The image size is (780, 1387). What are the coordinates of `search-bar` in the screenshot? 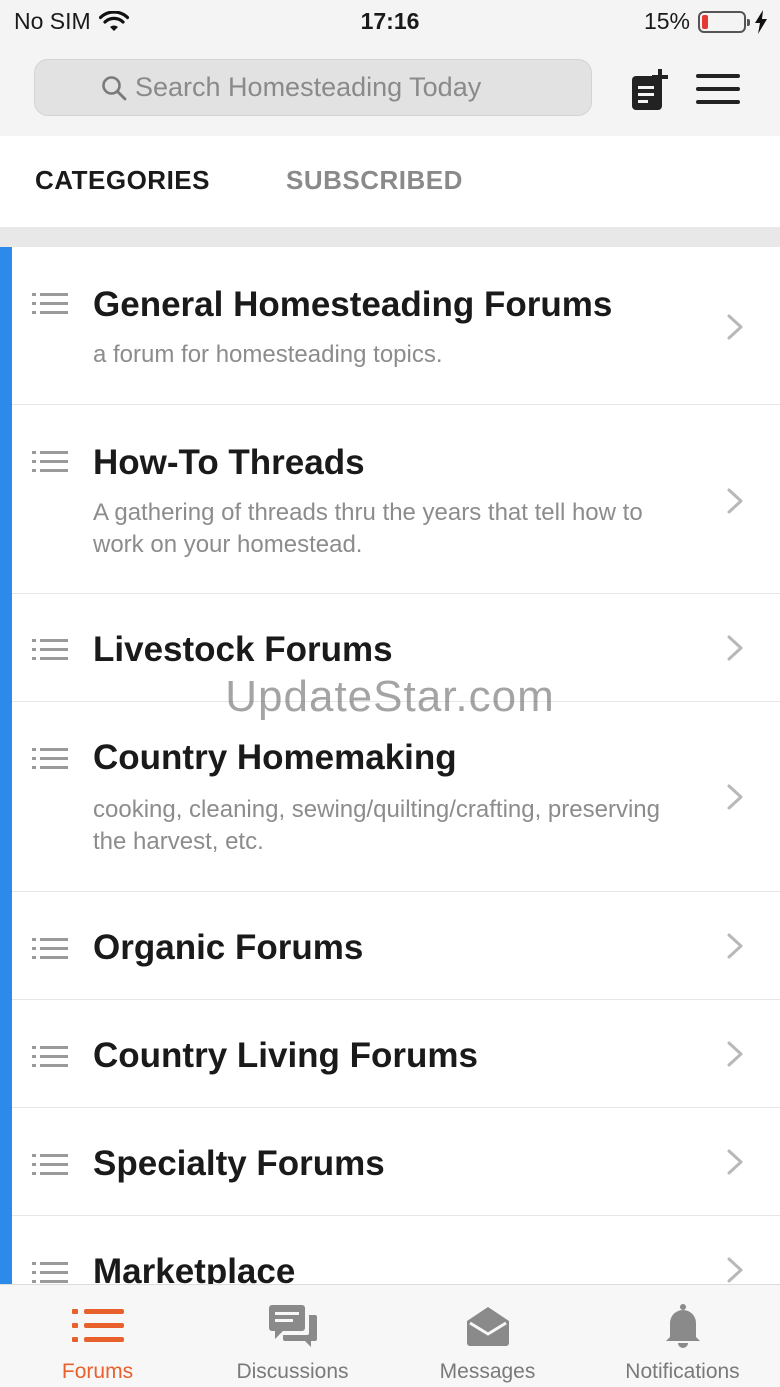 It's located at (313, 87).